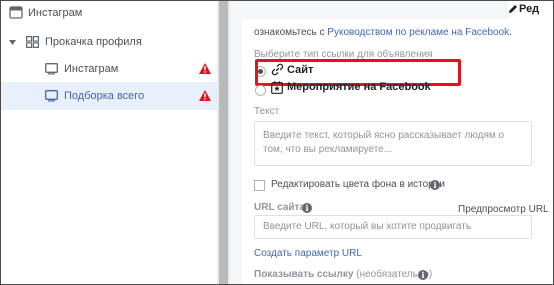 Image resolution: width=554 pixels, height=285 pixels. What do you see at coordinates (277, 89) in the screenshot?
I see `event-star-icon` at bounding box center [277, 89].